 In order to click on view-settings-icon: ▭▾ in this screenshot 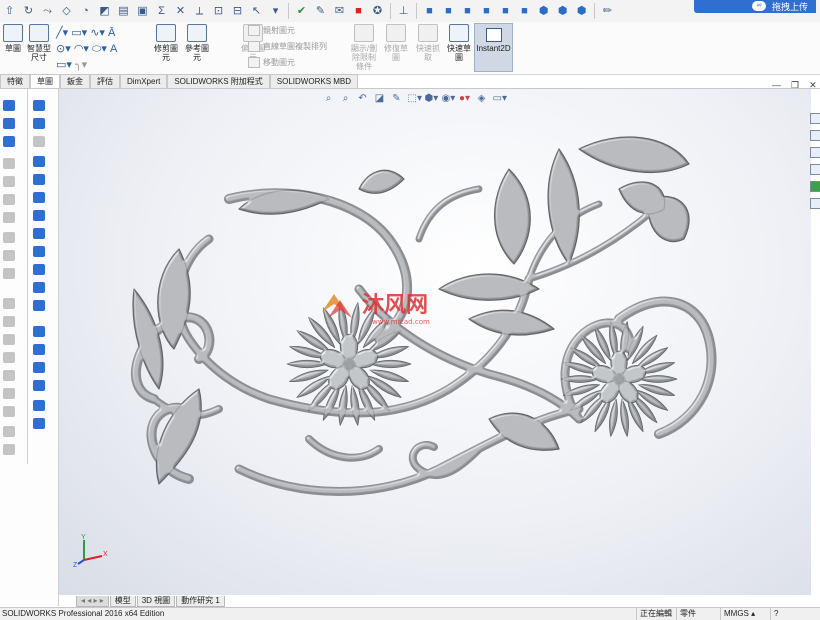, I will do `click(500, 99)`.